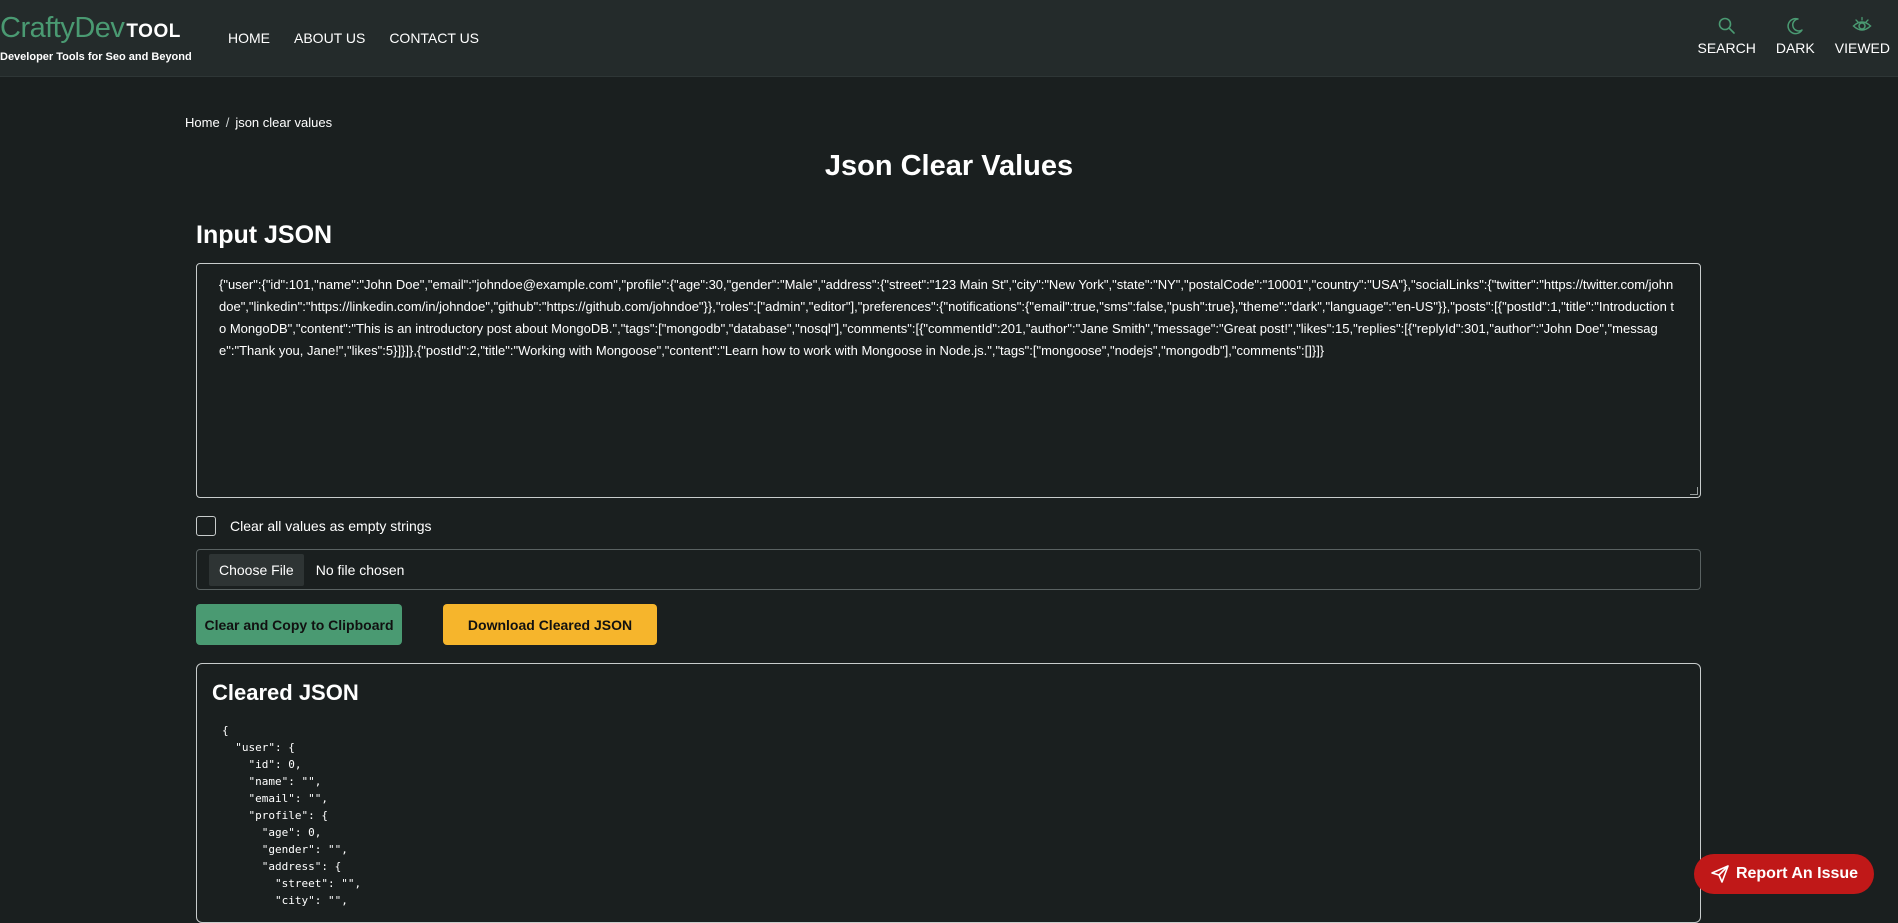  What do you see at coordinates (1795, 26) in the screenshot?
I see `moon-icon` at bounding box center [1795, 26].